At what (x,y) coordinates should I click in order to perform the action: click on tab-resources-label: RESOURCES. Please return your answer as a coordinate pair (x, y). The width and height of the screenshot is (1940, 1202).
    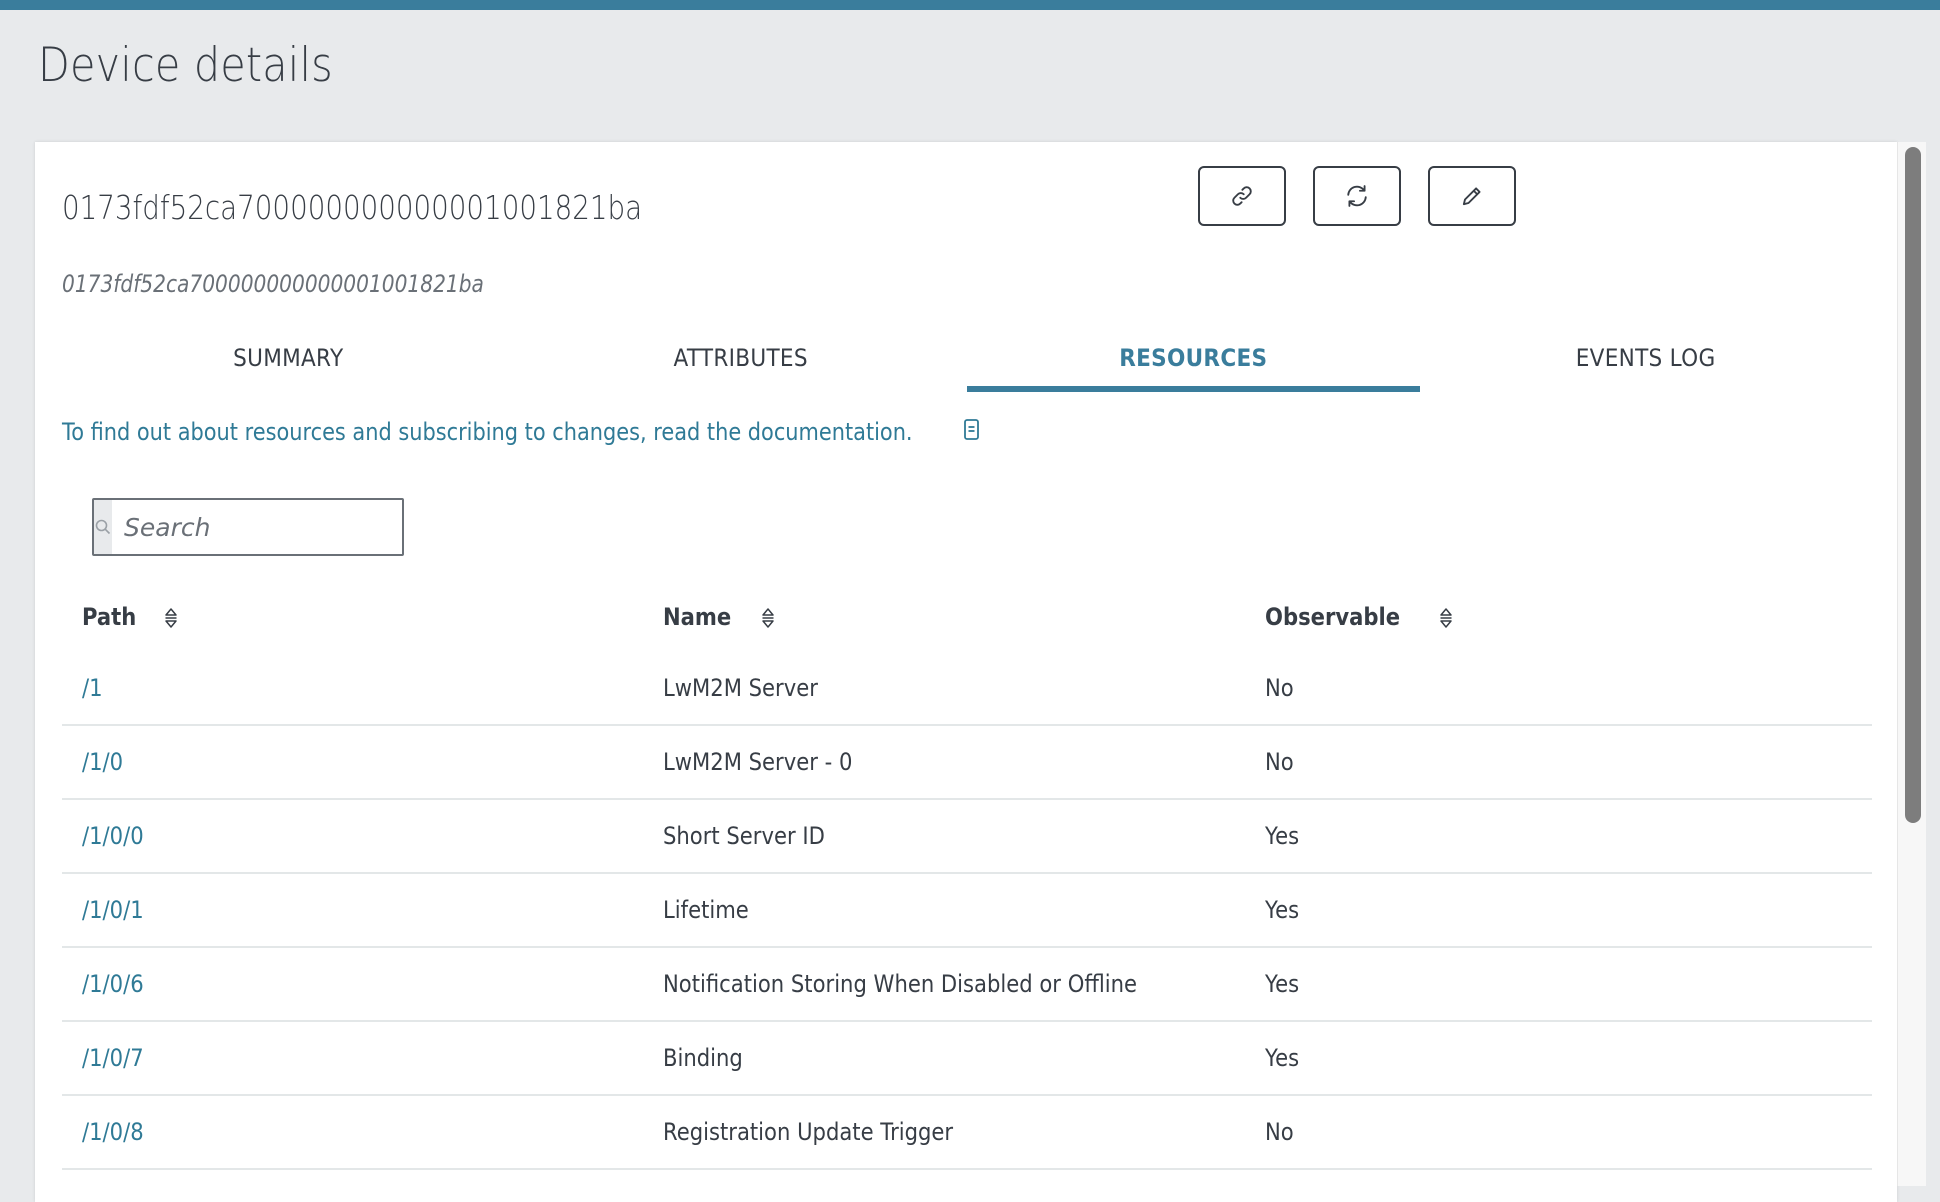
    Looking at the image, I should click on (1193, 358).